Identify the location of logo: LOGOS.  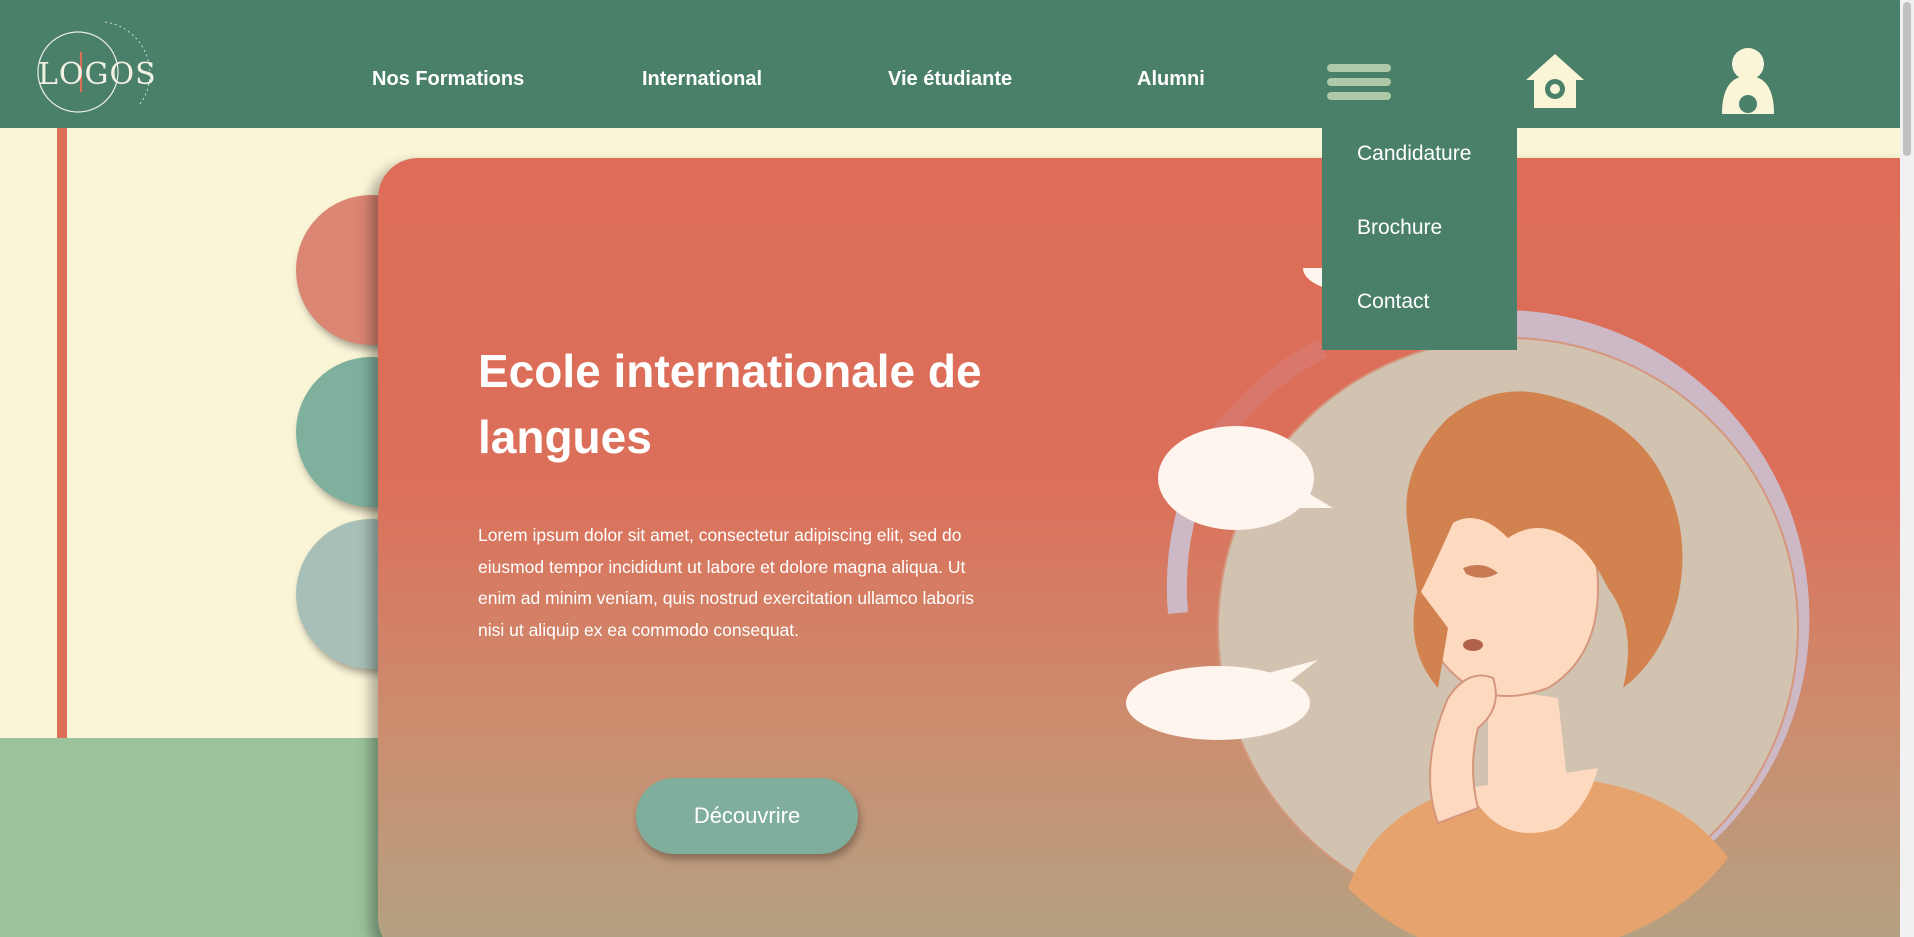
(100, 64).